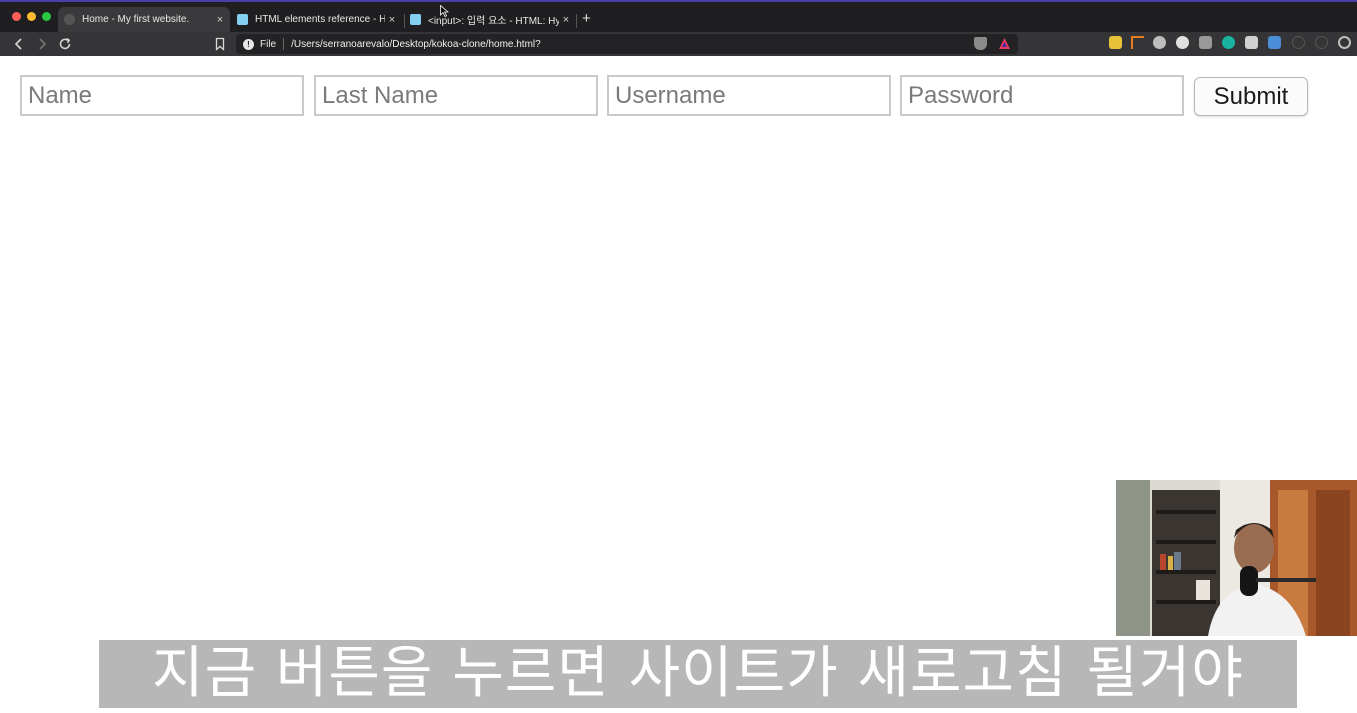 The image size is (1357, 713). I want to click on name-input, so click(162, 95).